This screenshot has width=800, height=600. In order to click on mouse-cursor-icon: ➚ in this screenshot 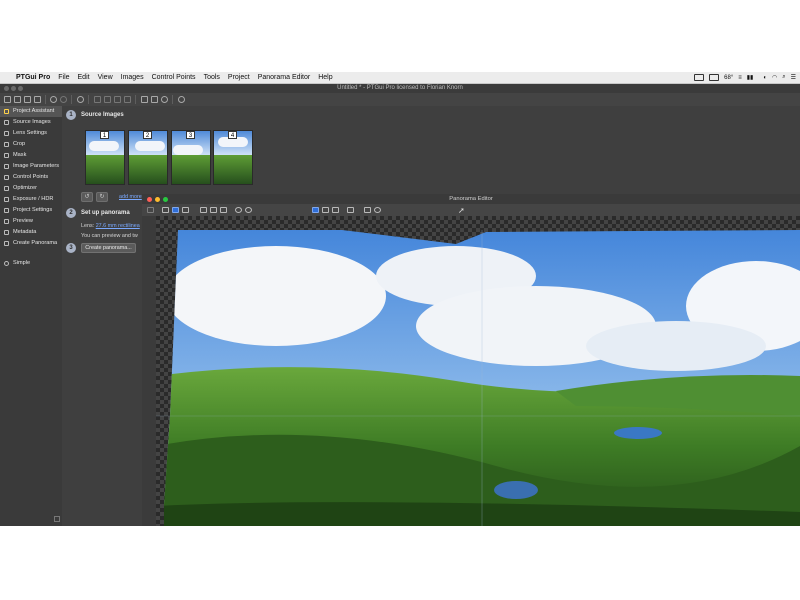, I will do `click(461, 210)`.